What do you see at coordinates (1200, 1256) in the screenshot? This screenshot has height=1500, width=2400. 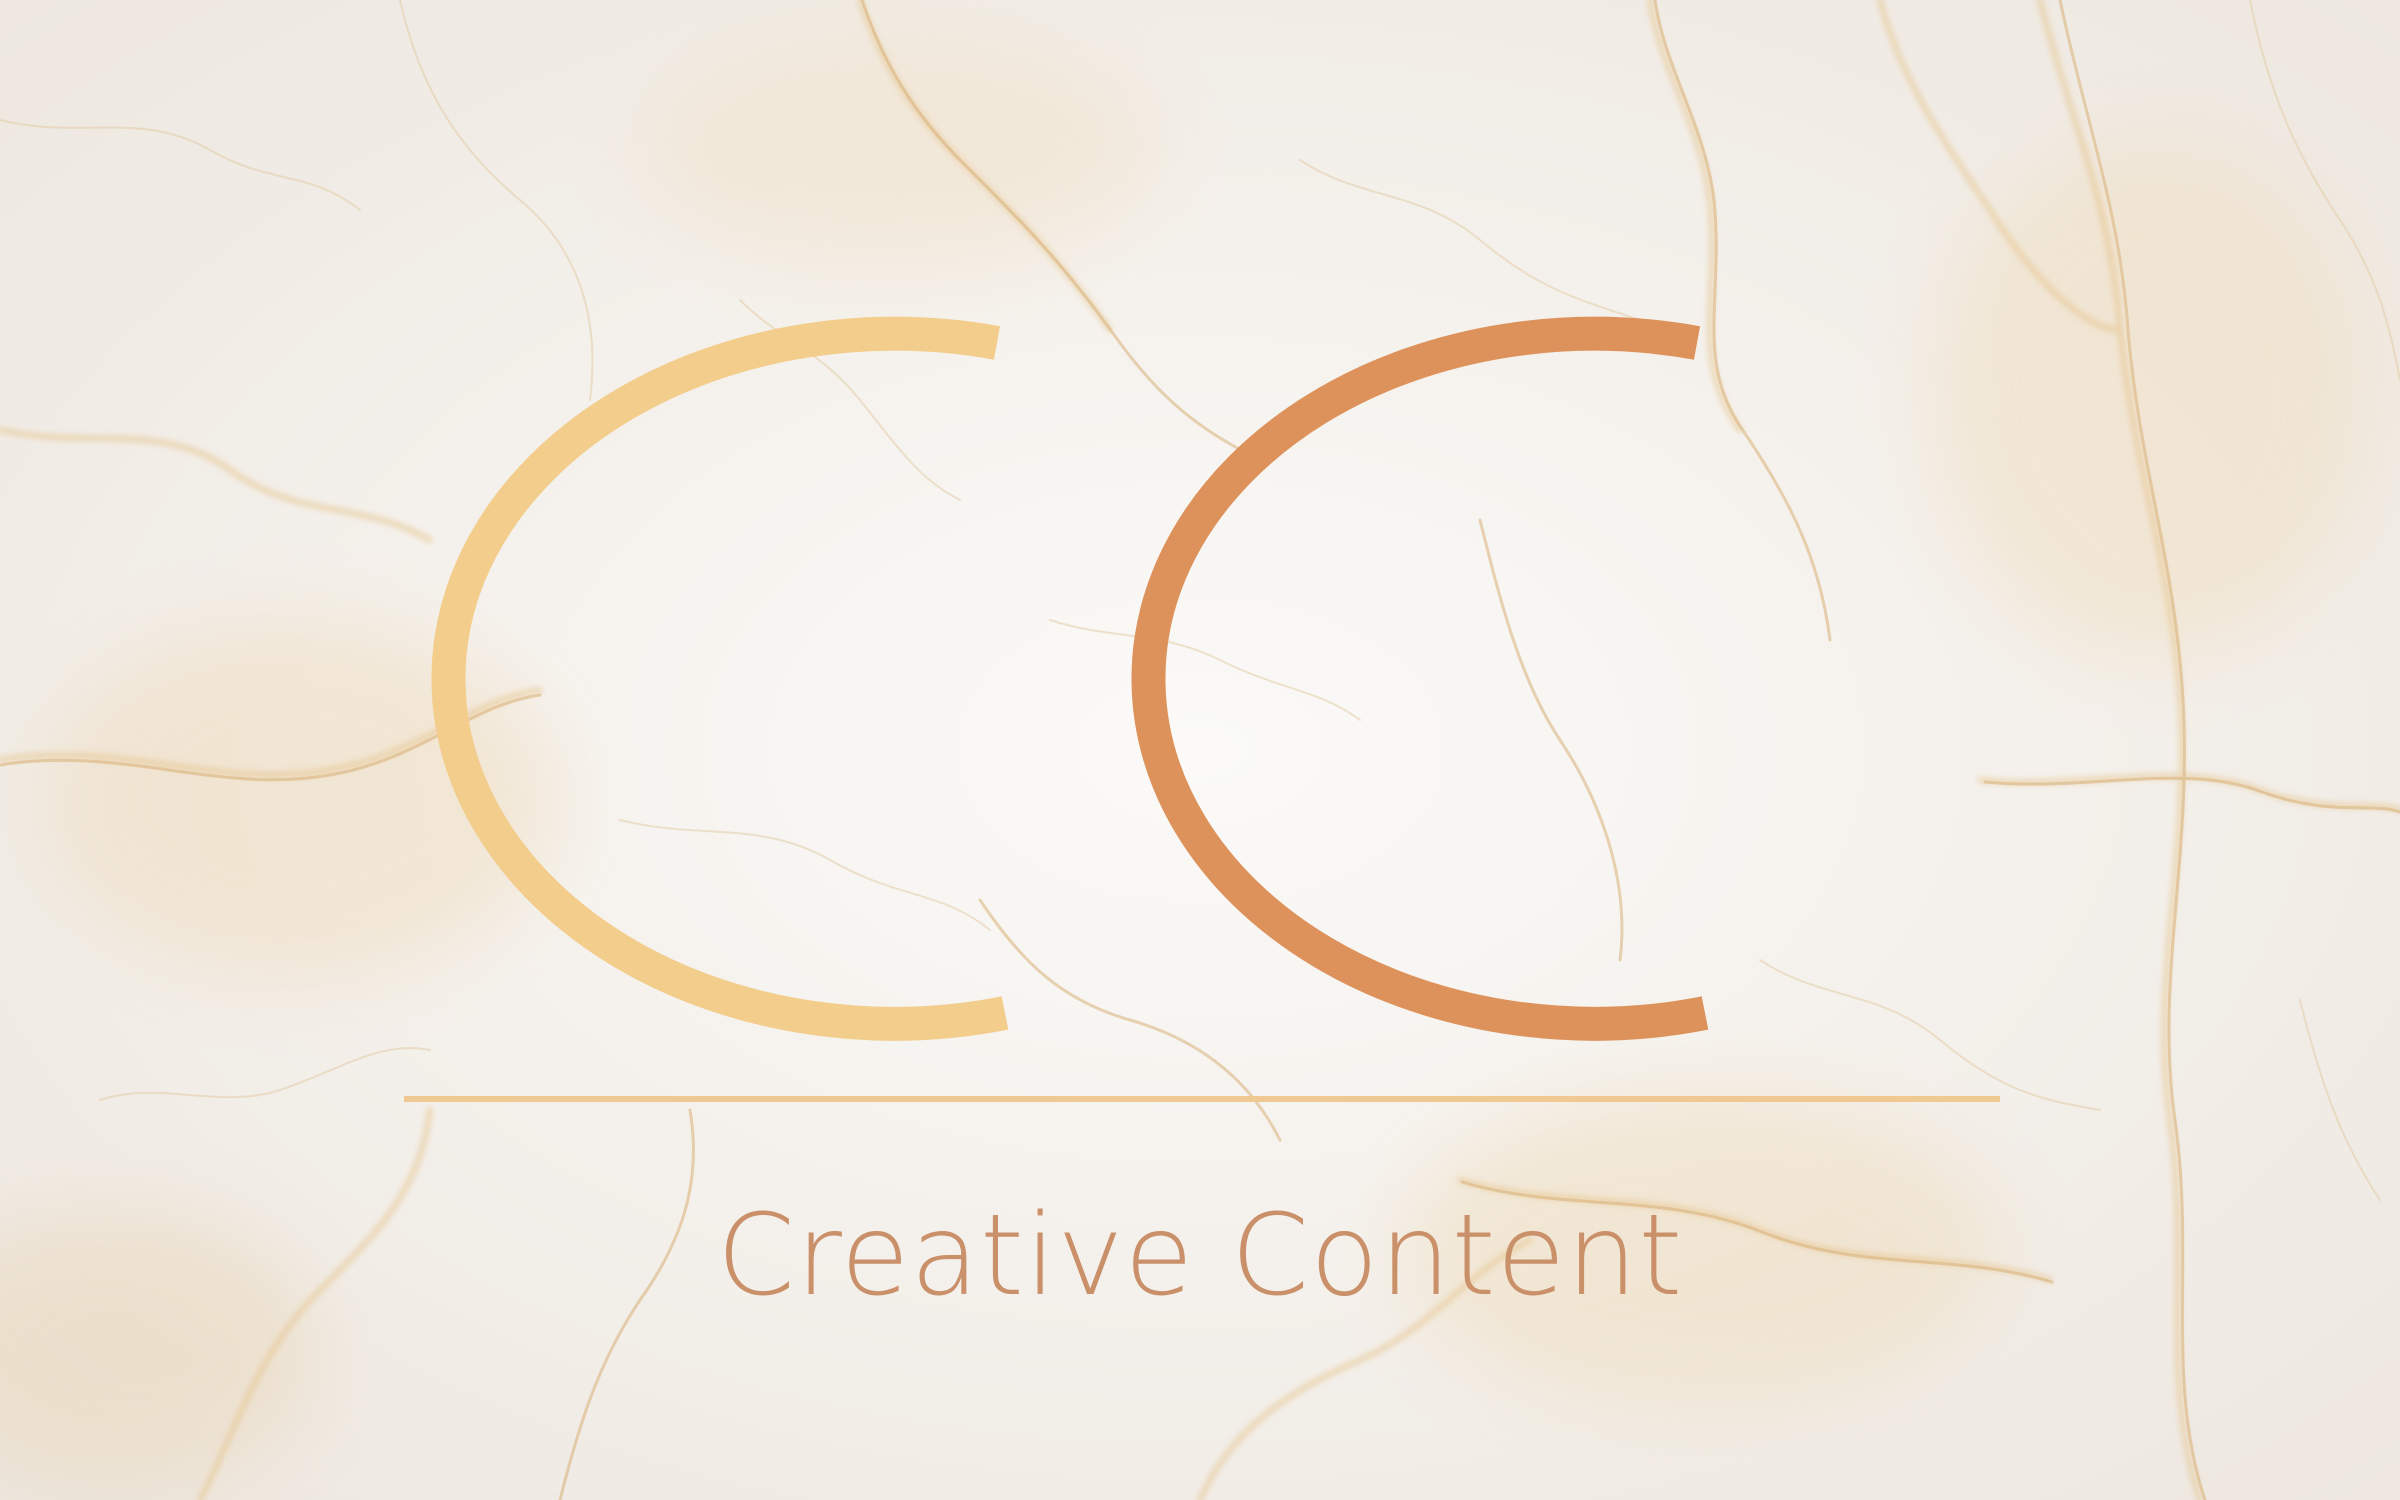 I see `brand-tagline: Creative Content` at bounding box center [1200, 1256].